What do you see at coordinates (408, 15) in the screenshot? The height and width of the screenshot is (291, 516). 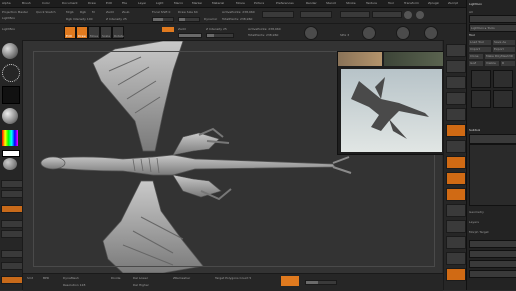 I see `menu-icon` at bounding box center [408, 15].